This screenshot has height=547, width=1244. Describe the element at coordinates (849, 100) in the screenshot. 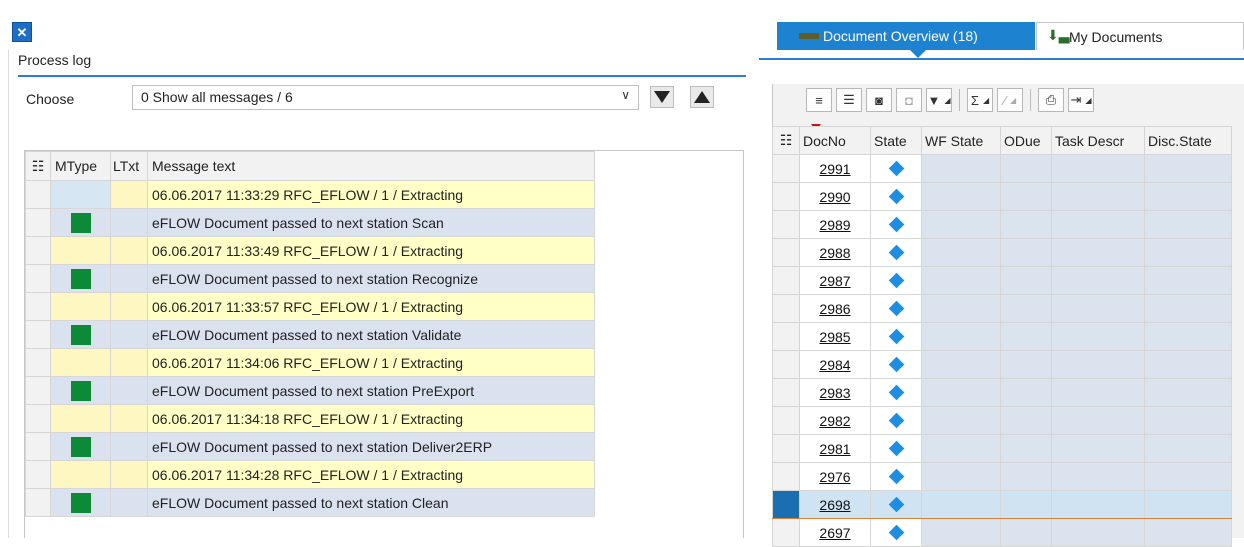

I see `filter-lines-icon: ☰` at that location.